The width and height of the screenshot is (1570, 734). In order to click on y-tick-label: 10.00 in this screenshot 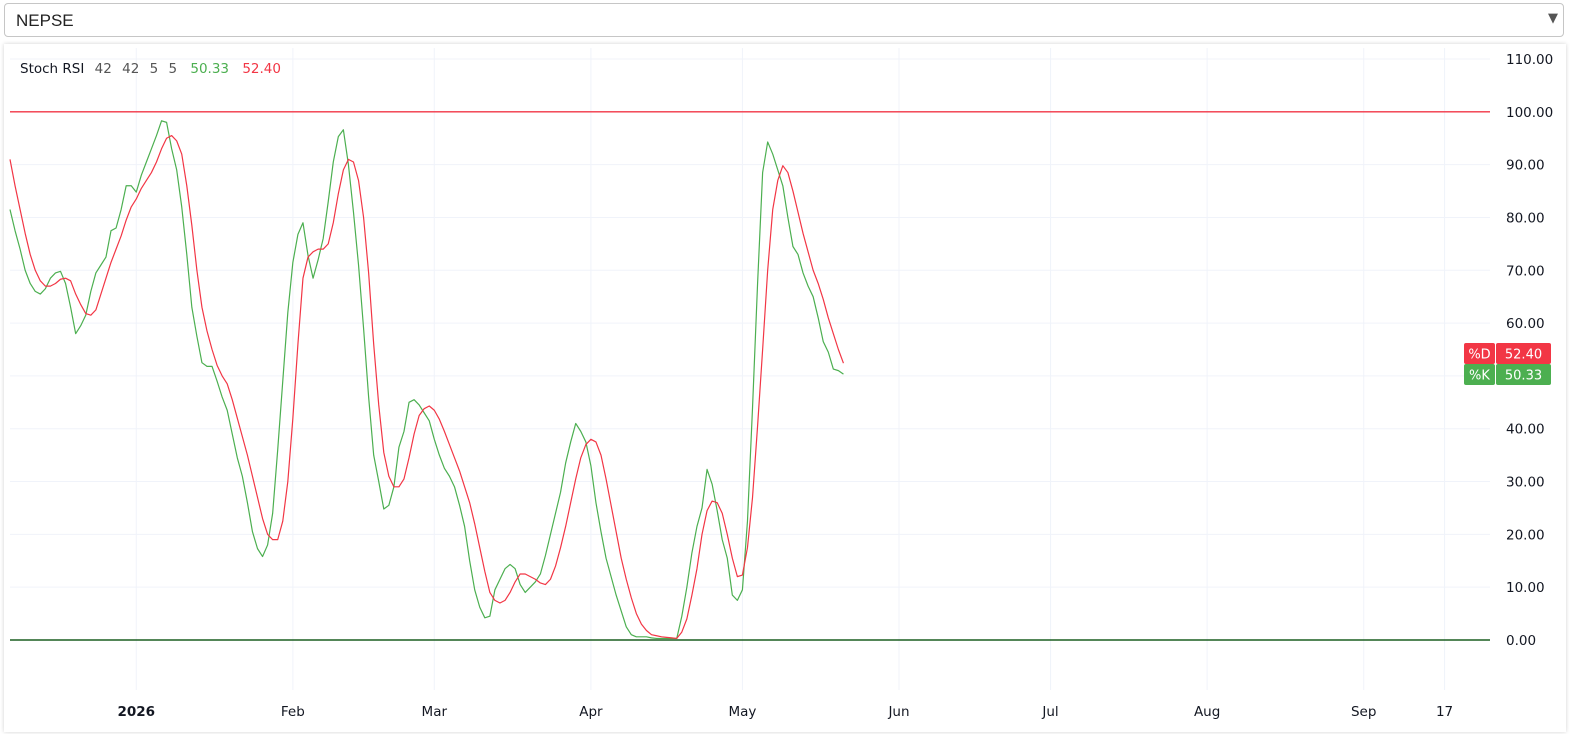, I will do `click(1525, 588)`.